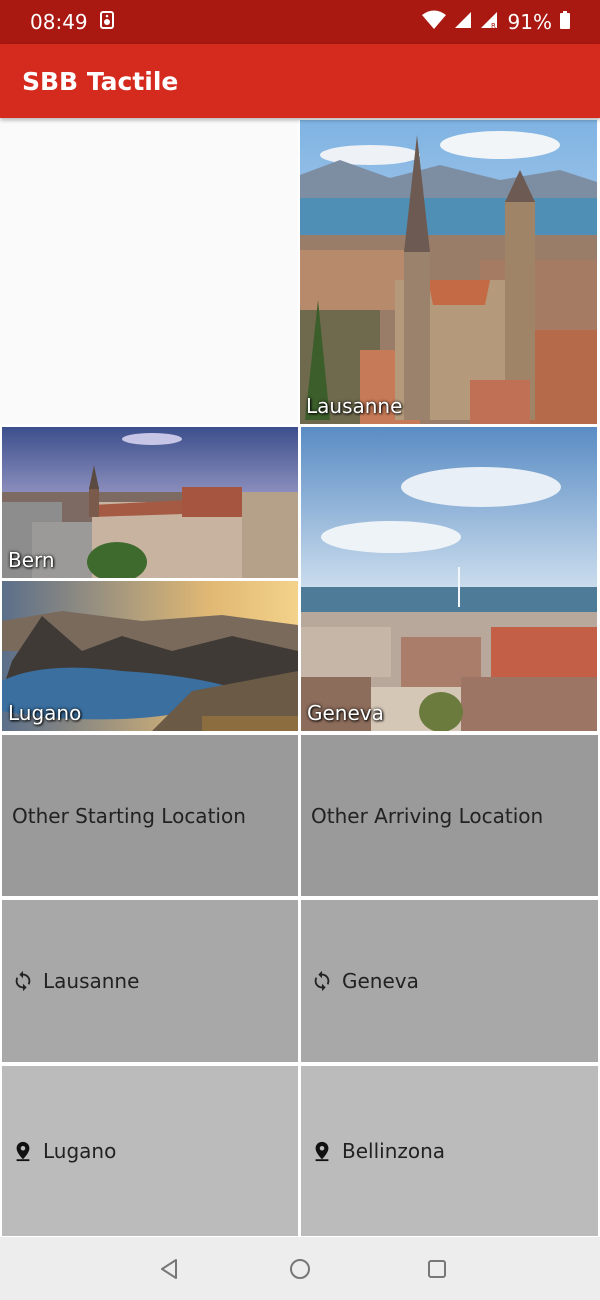 The image size is (600, 1300). What do you see at coordinates (31, 560) in the screenshot?
I see `tile-label-bern: Bern` at bounding box center [31, 560].